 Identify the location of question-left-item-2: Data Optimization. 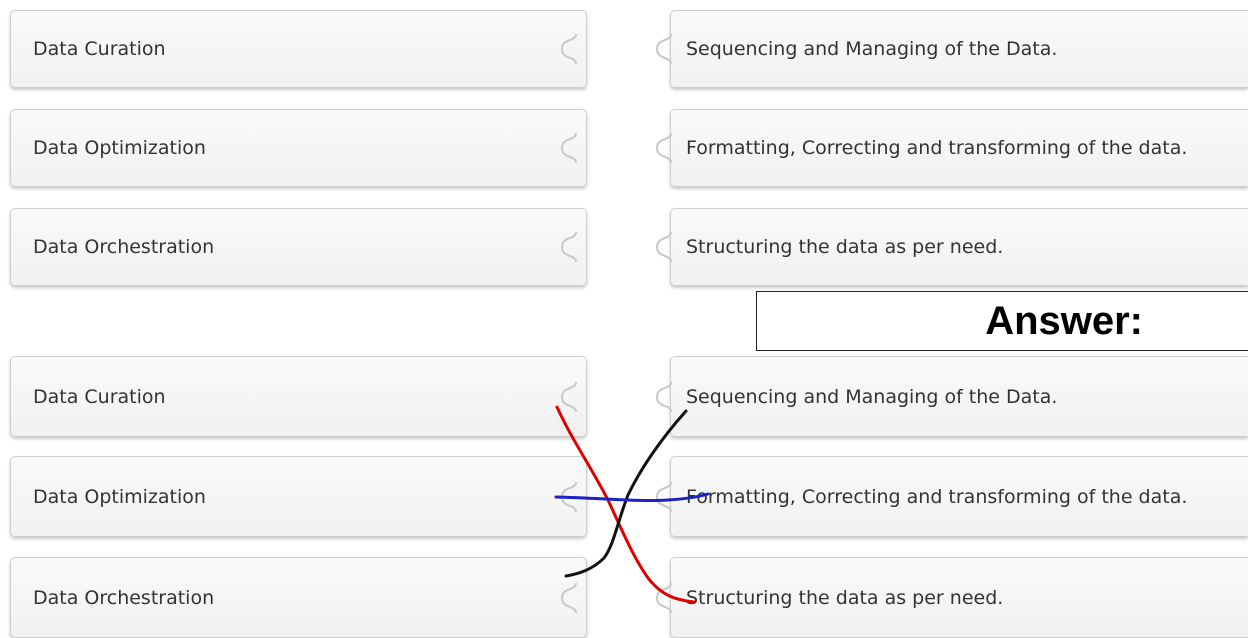
(298, 148).